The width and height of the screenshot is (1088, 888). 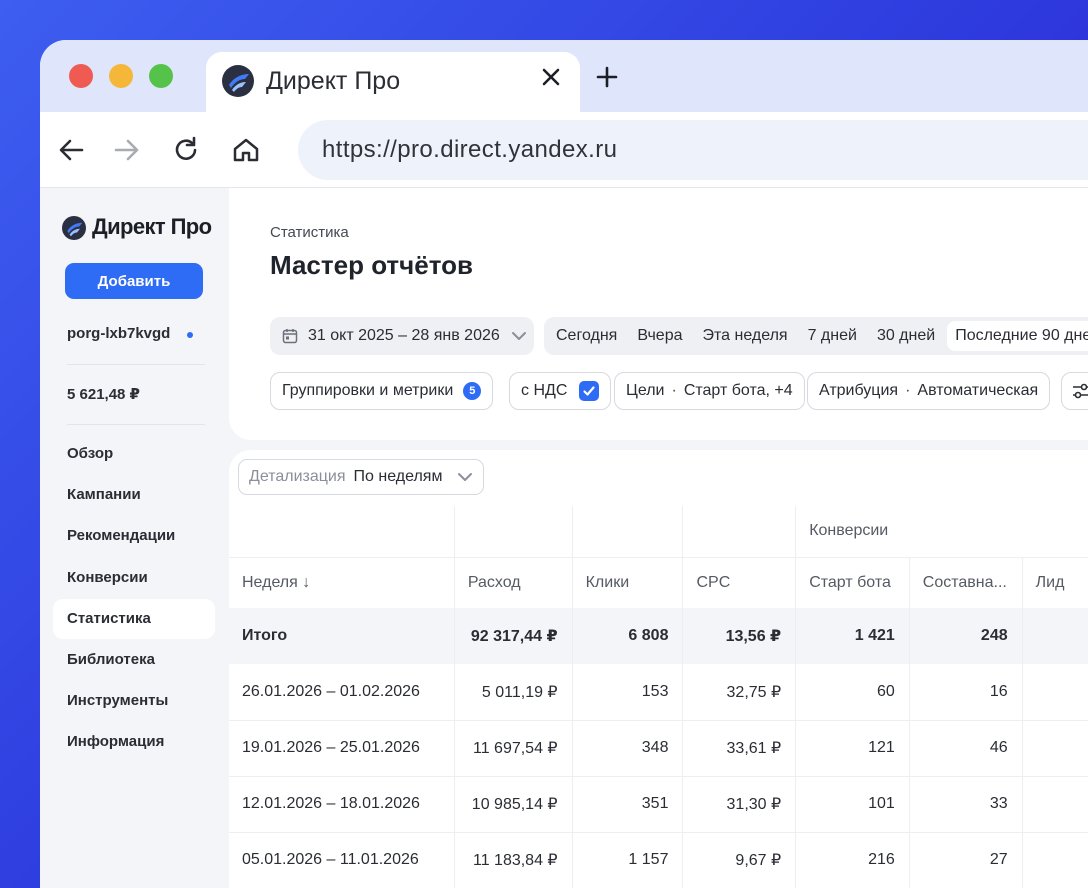 I want to click on navigation-bar: https://pro.direct.yandex.ru, so click(x=564, y=150).